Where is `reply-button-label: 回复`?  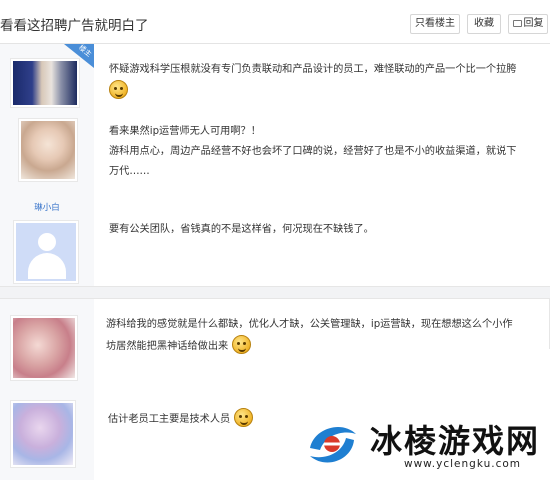 reply-button-label: 回复 is located at coordinates (533, 23).